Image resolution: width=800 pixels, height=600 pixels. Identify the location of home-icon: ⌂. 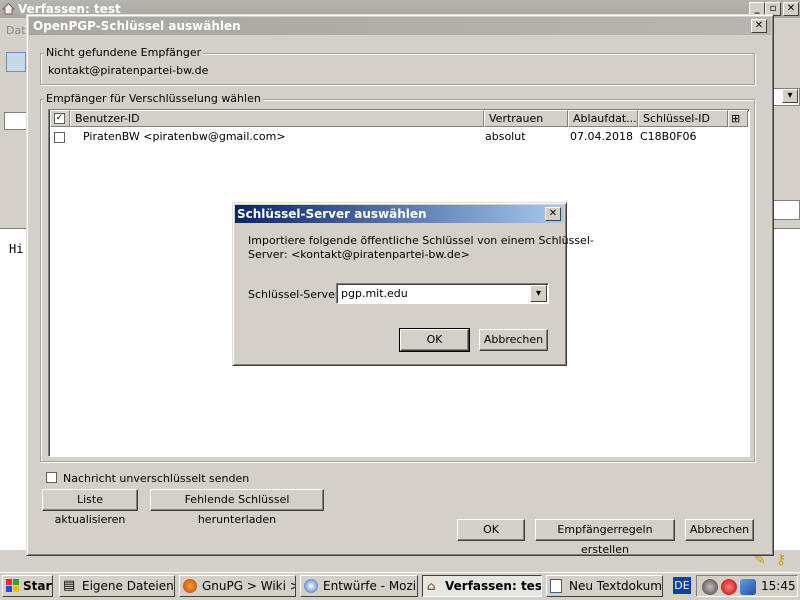
(431, 586).